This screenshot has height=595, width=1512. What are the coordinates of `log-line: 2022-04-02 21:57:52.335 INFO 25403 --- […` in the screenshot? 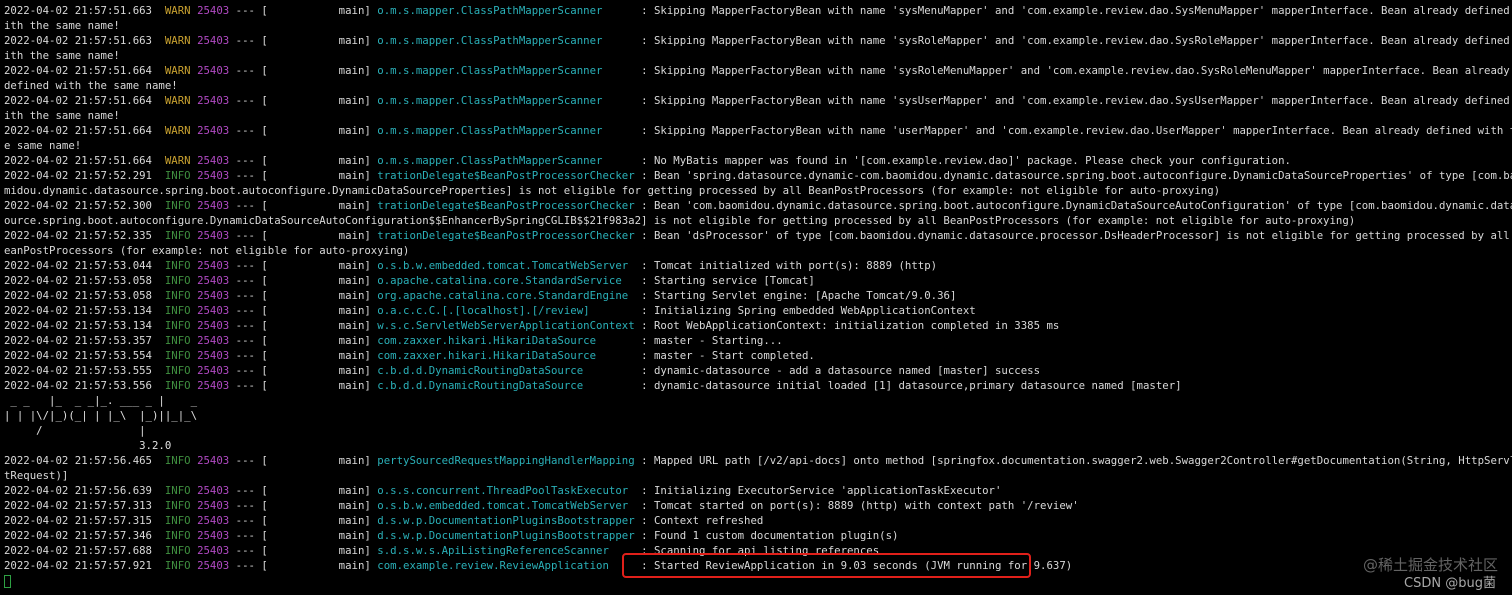 It's located at (758, 235).